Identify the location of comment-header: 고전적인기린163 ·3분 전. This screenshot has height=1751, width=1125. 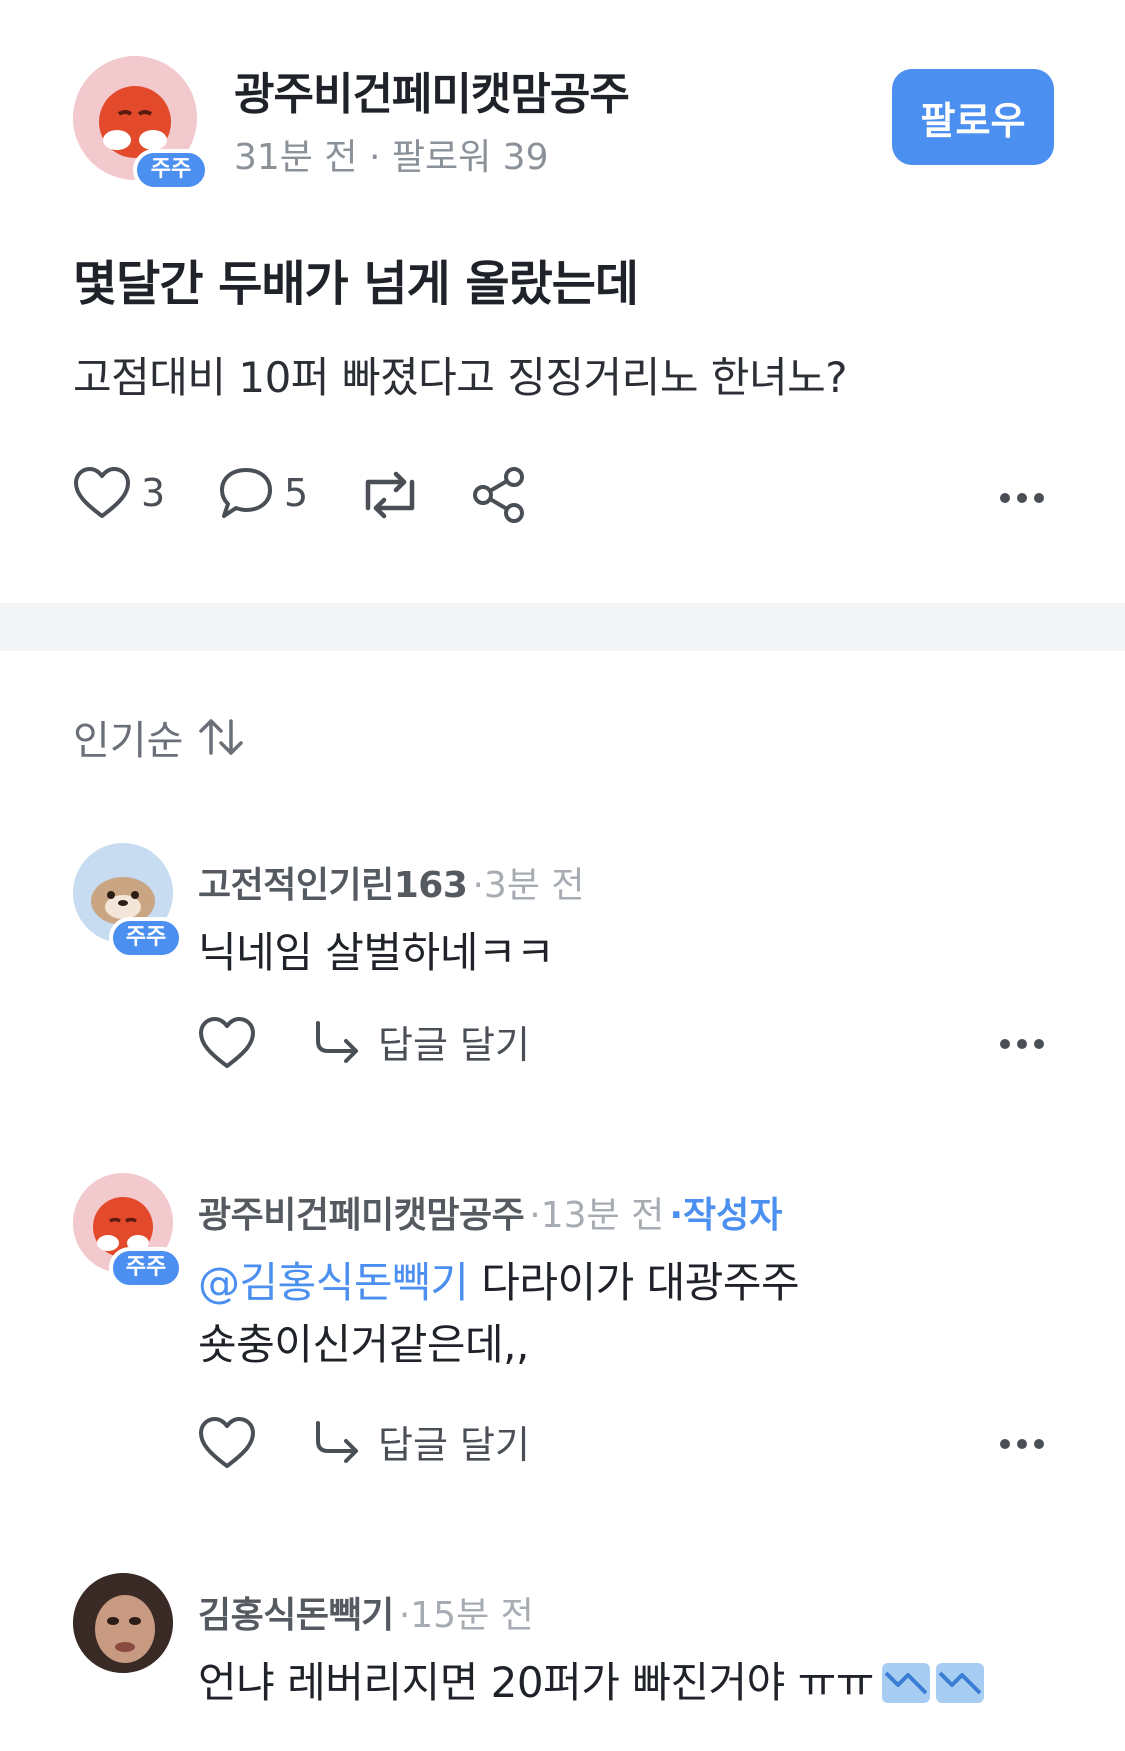
(391, 882).